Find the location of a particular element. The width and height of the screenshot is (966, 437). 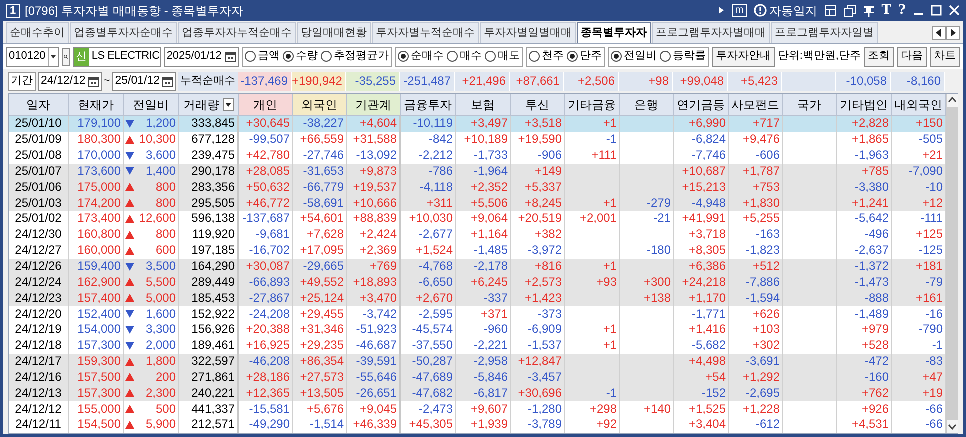

radio-option: 금액 is located at coordinates (262, 56).